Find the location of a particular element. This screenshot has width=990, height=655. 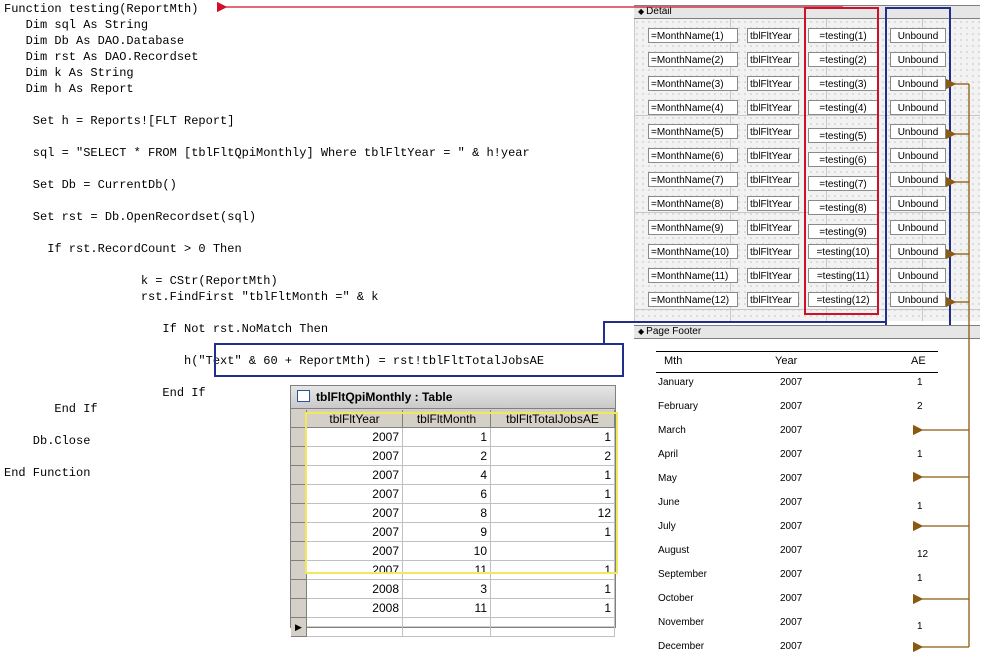

blue-connector-line is located at coordinates (744, 332).